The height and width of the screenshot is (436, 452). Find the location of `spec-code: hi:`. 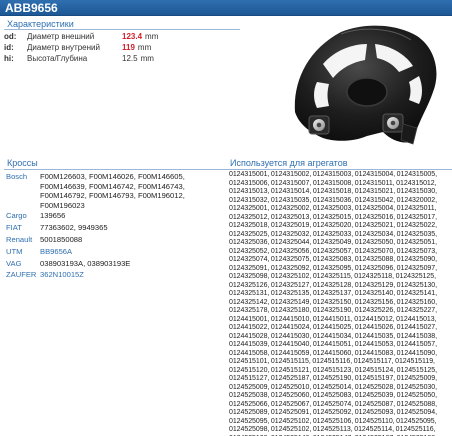

spec-code: hi: is located at coordinates (9, 58).